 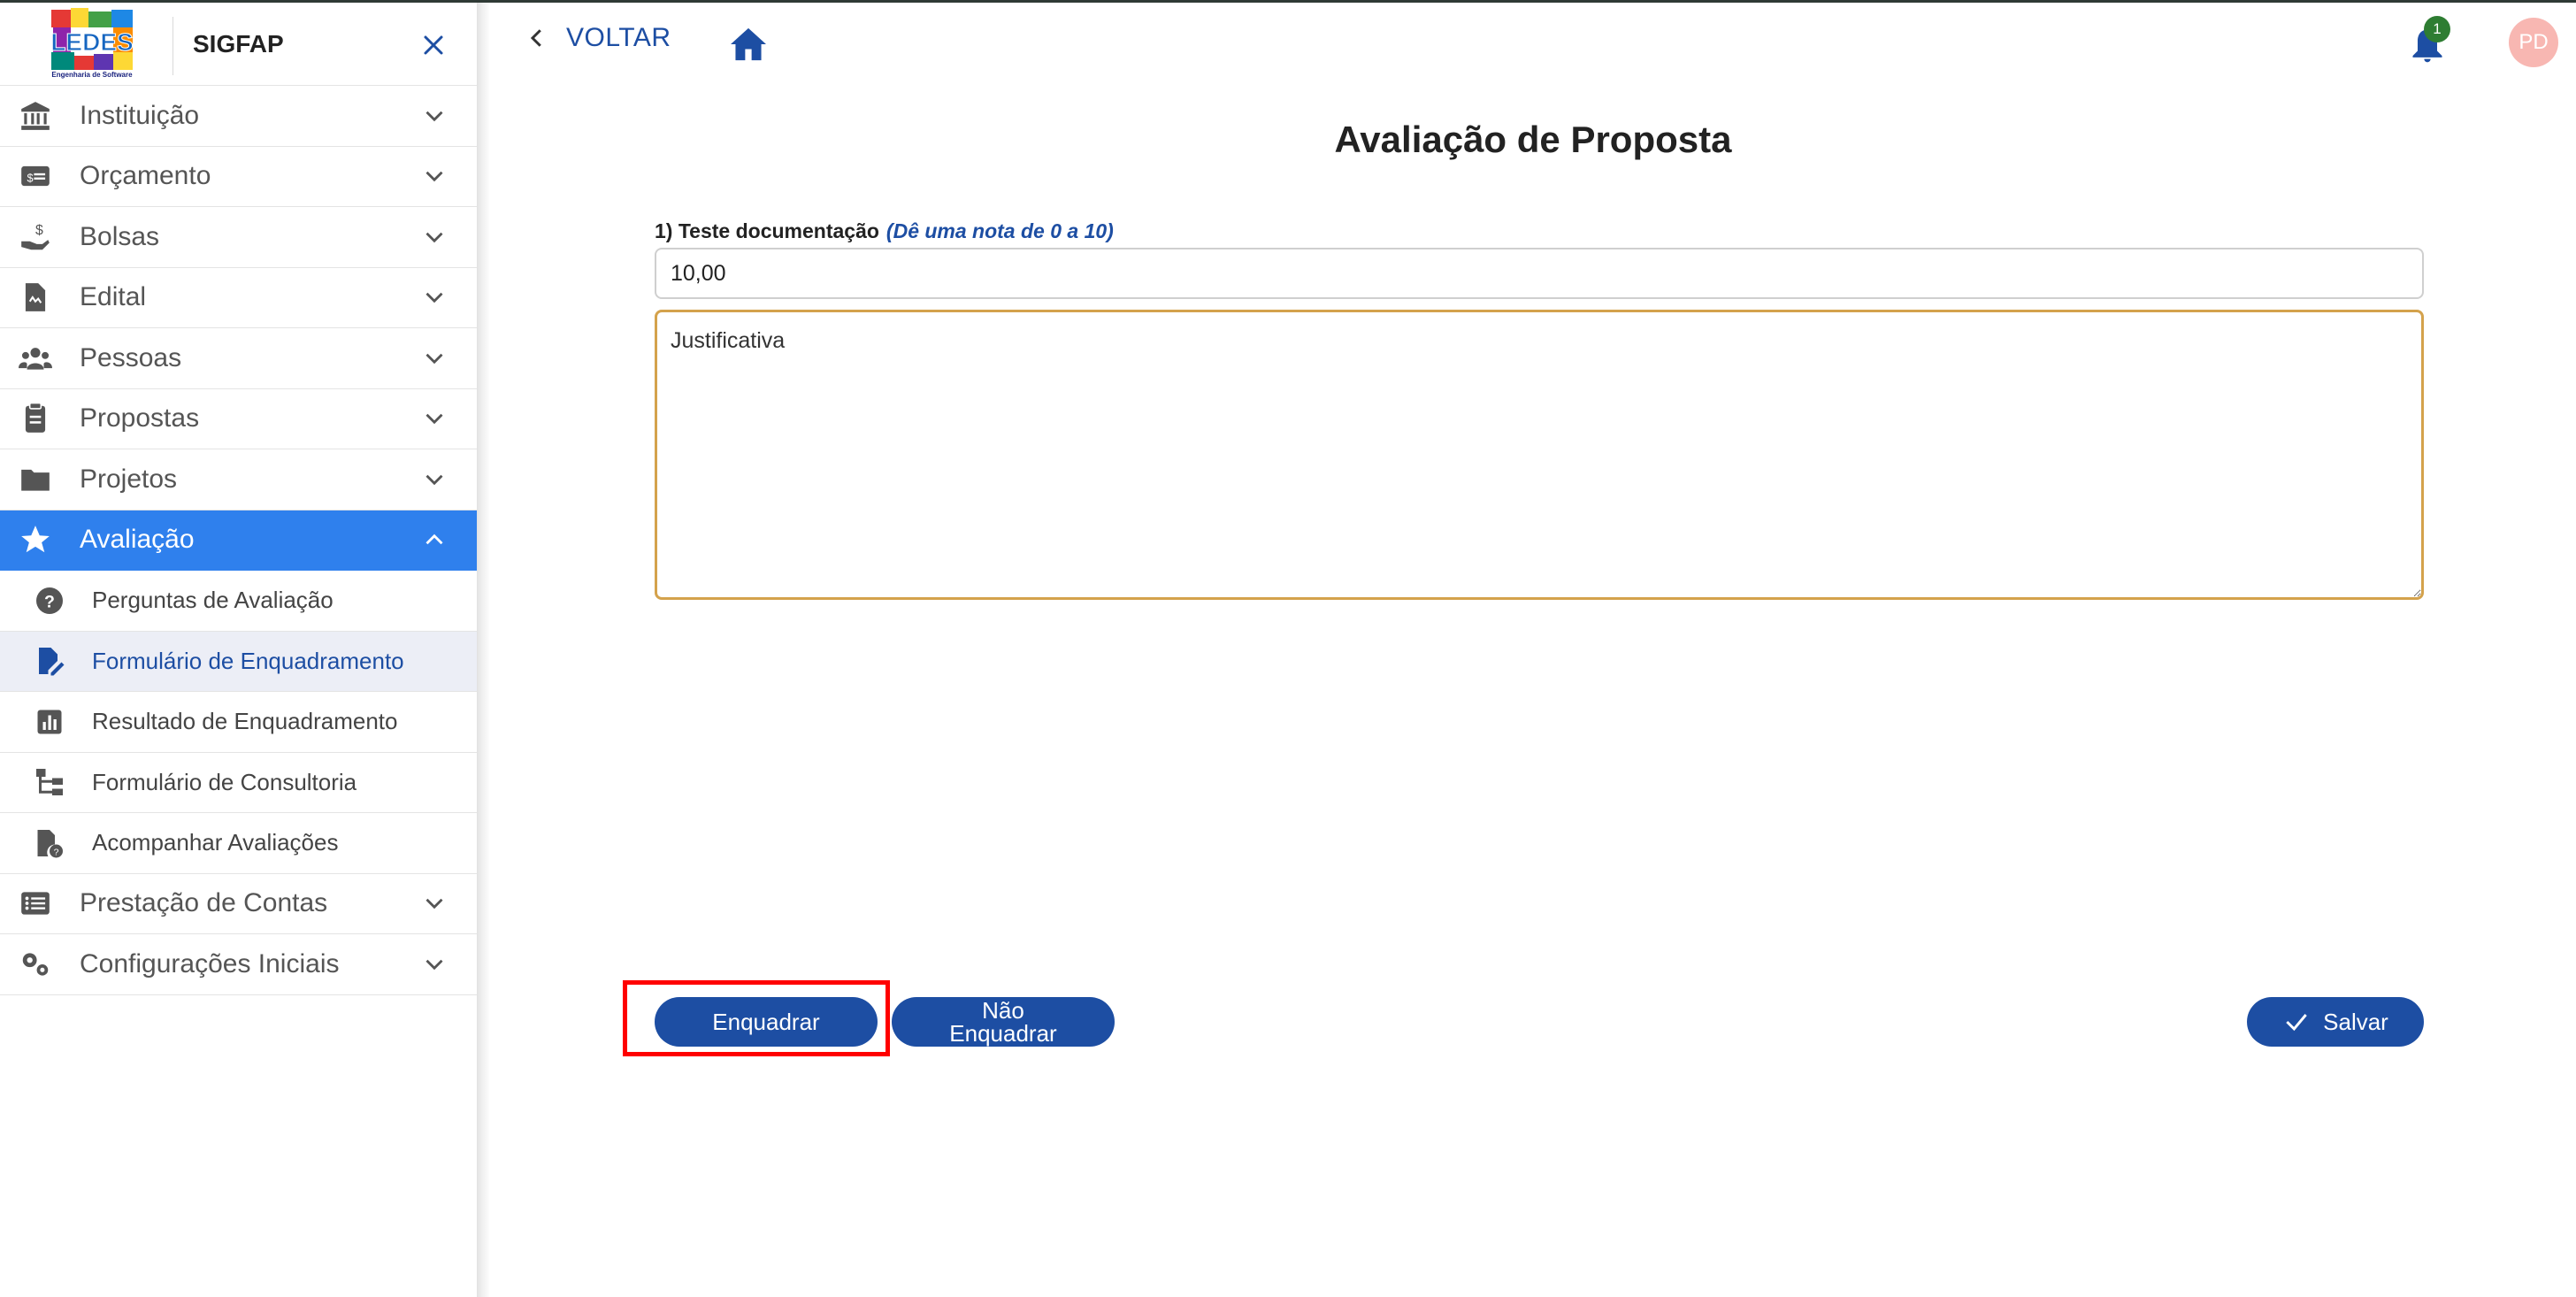 What do you see at coordinates (2533, 42) in the screenshot?
I see `avatar: PD` at bounding box center [2533, 42].